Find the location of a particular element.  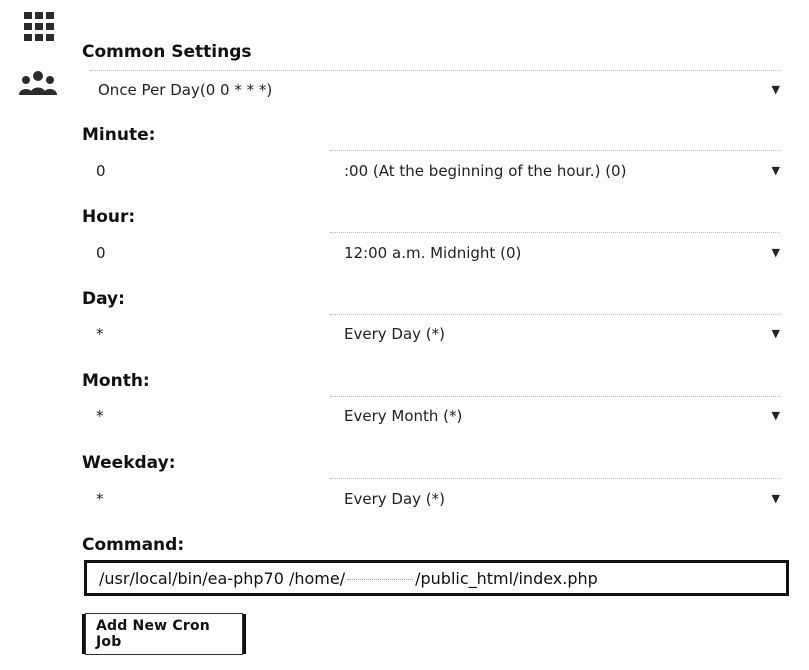

grid-icon is located at coordinates (39, 27).